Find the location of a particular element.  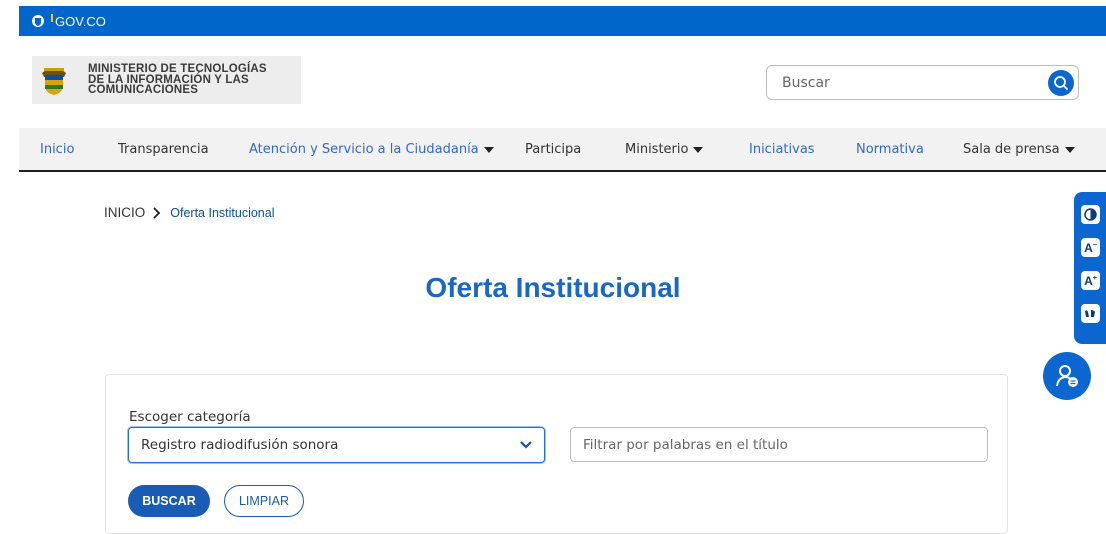

nav-item-inicio: Inicio is located at coordinates (57, 149).